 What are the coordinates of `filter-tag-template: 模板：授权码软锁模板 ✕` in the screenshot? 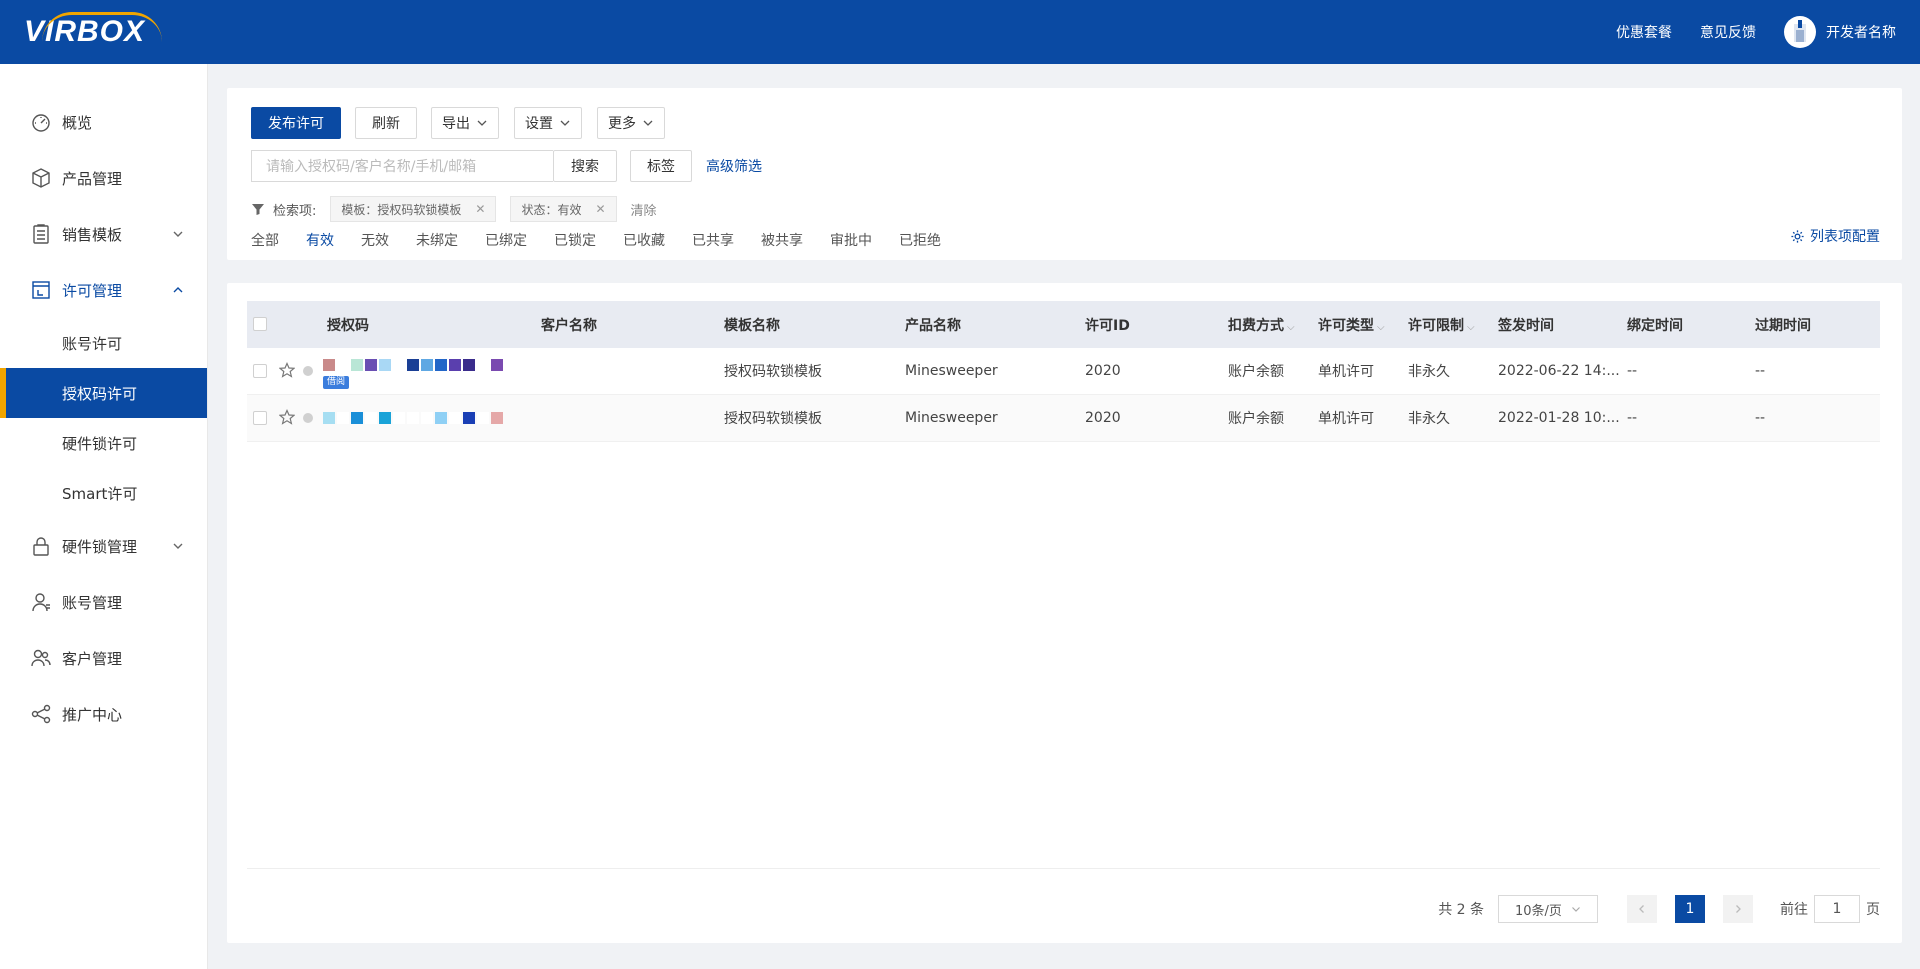 It's located at (413, 209).